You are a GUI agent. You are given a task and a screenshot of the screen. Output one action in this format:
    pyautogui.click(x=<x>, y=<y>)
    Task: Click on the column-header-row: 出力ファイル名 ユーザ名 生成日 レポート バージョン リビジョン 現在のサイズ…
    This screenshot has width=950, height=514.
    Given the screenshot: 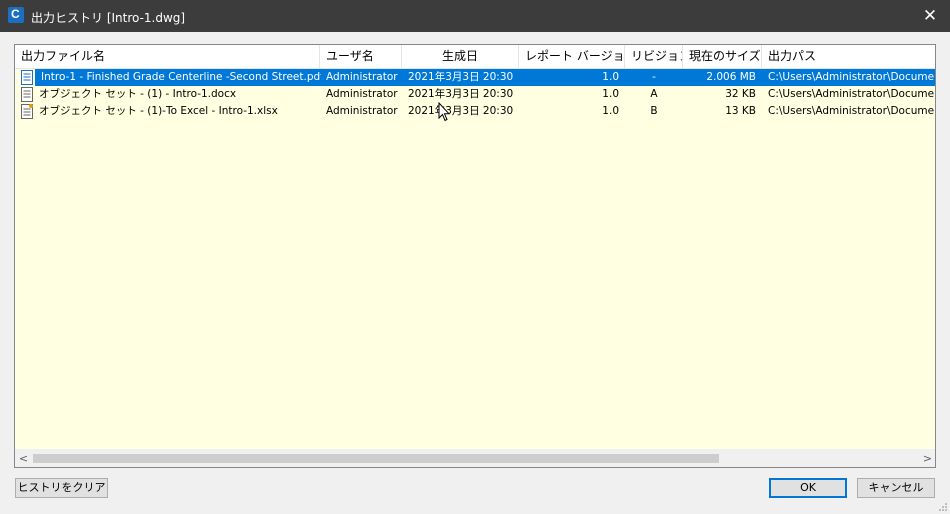 What is the action you would take?
    pyautogui.click(x=475, y=57)
    